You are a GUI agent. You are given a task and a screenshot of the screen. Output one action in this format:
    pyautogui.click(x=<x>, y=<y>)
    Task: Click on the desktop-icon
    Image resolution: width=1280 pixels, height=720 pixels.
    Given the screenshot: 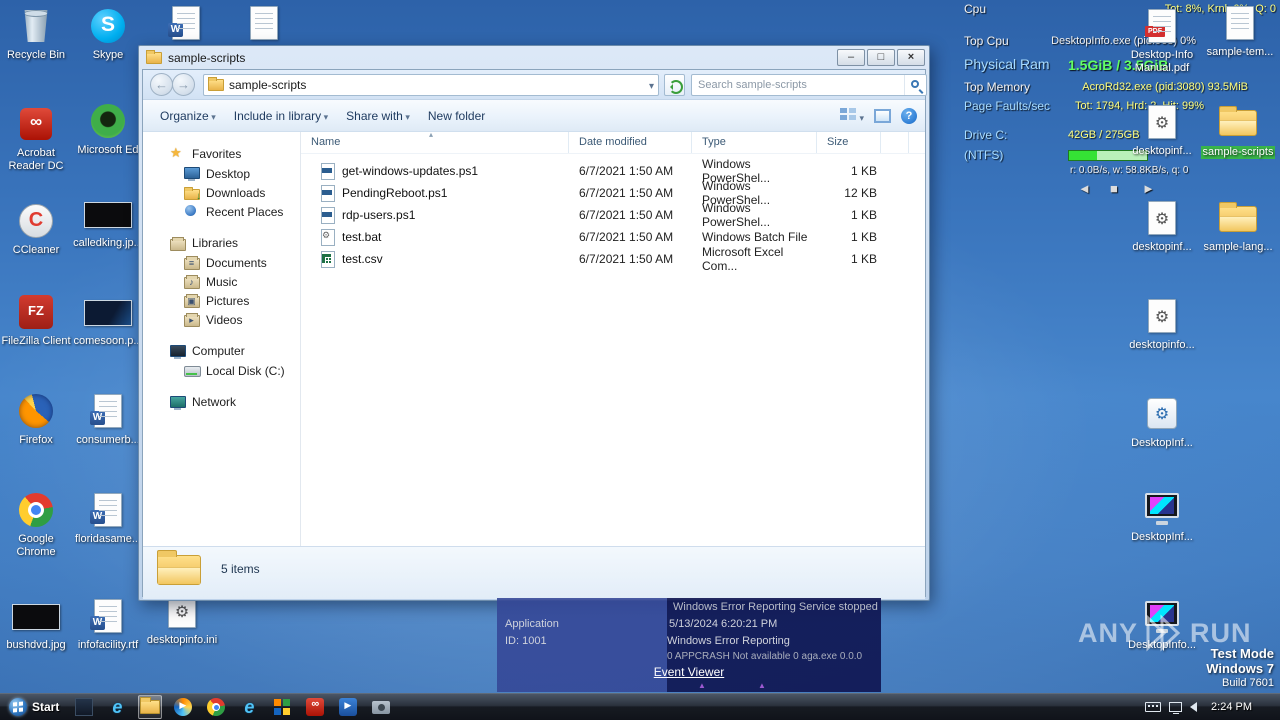 What is the action you would take?
    pyautogui.click(x=191, y=173)
    